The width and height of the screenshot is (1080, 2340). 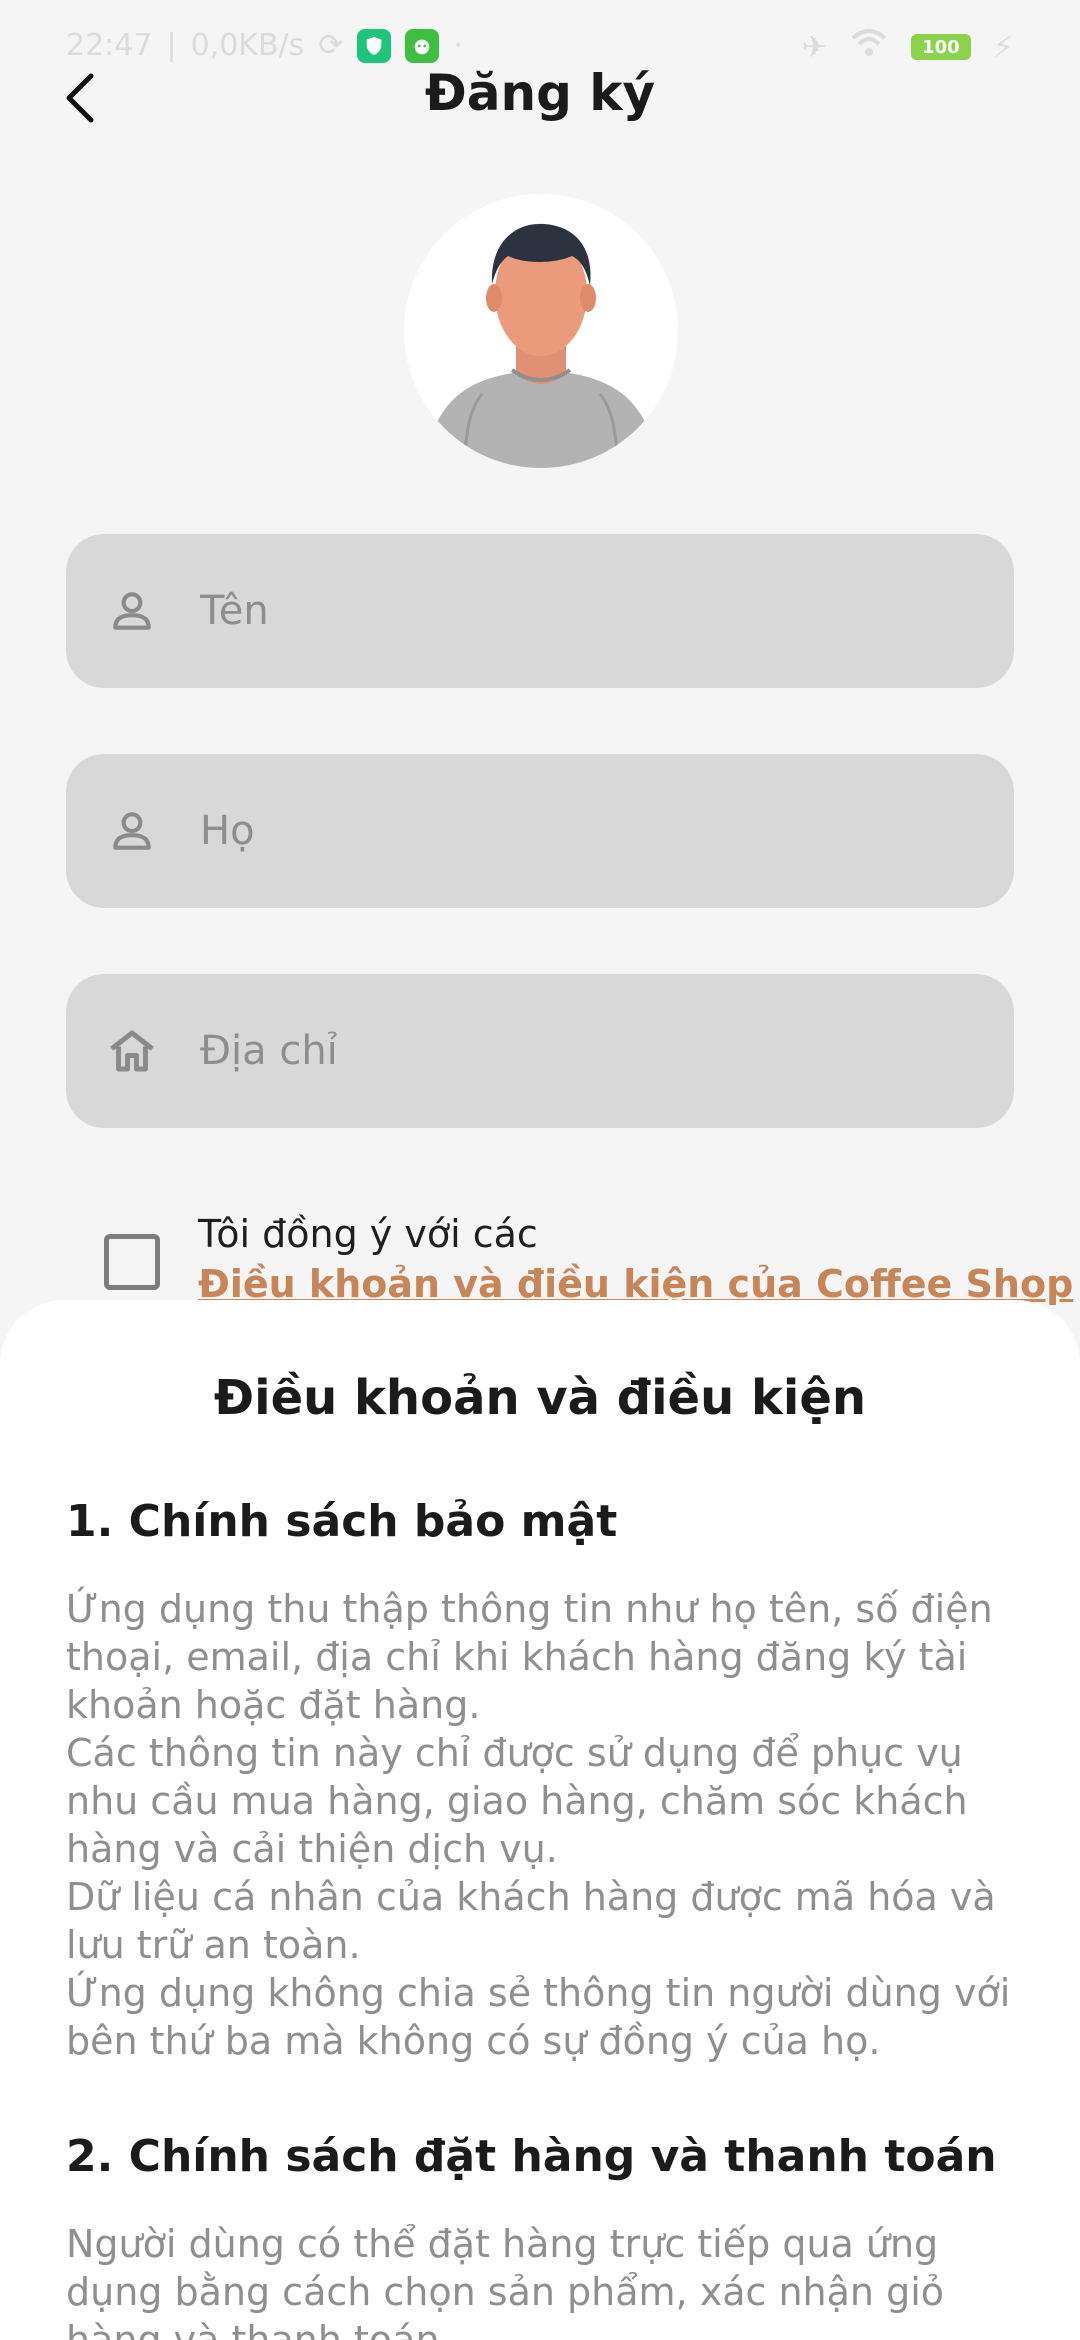 What do you see at coordinates (531, 2156) in the screenshot?
I see `section-heading: 2. Chính sách đặt hàng và thanh toán` at bounding box center [531, 2156].